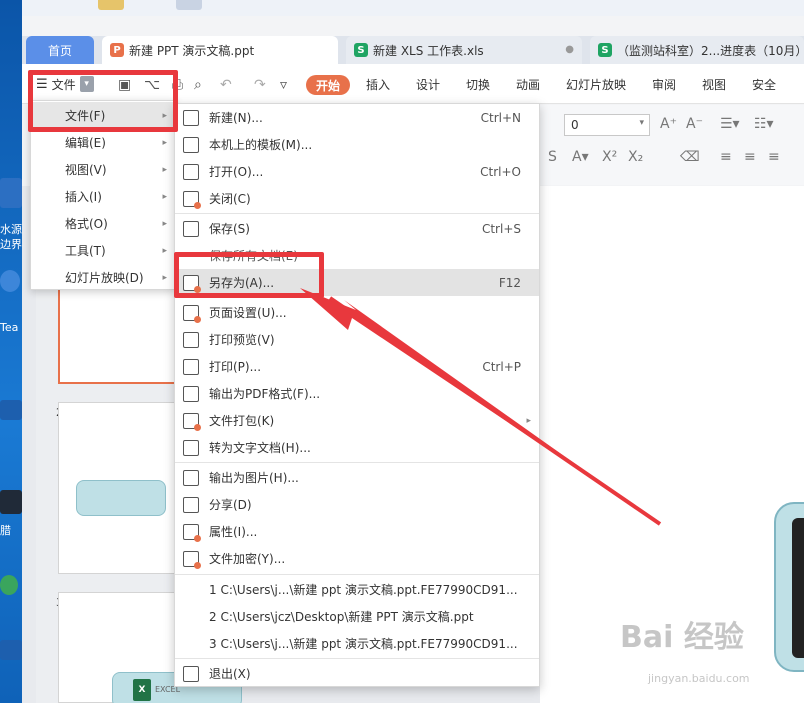  Describe the element at coordinates (191, 447) in the screenshot. I see `convert-text-icon` at that location.